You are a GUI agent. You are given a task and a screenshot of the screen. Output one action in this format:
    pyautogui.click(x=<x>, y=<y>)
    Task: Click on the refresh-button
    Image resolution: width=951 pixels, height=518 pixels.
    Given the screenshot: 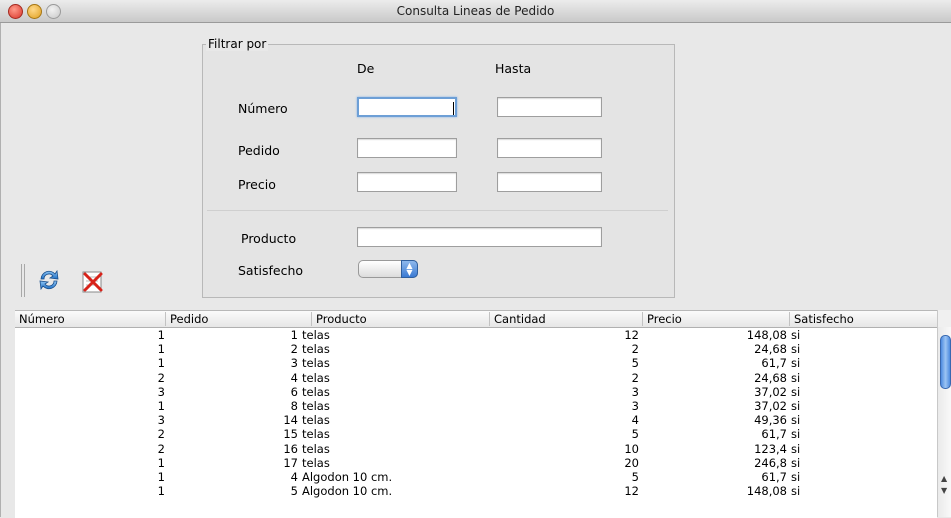 What is the action you would take?
    pyautogui.click(x=49, y=280)
    